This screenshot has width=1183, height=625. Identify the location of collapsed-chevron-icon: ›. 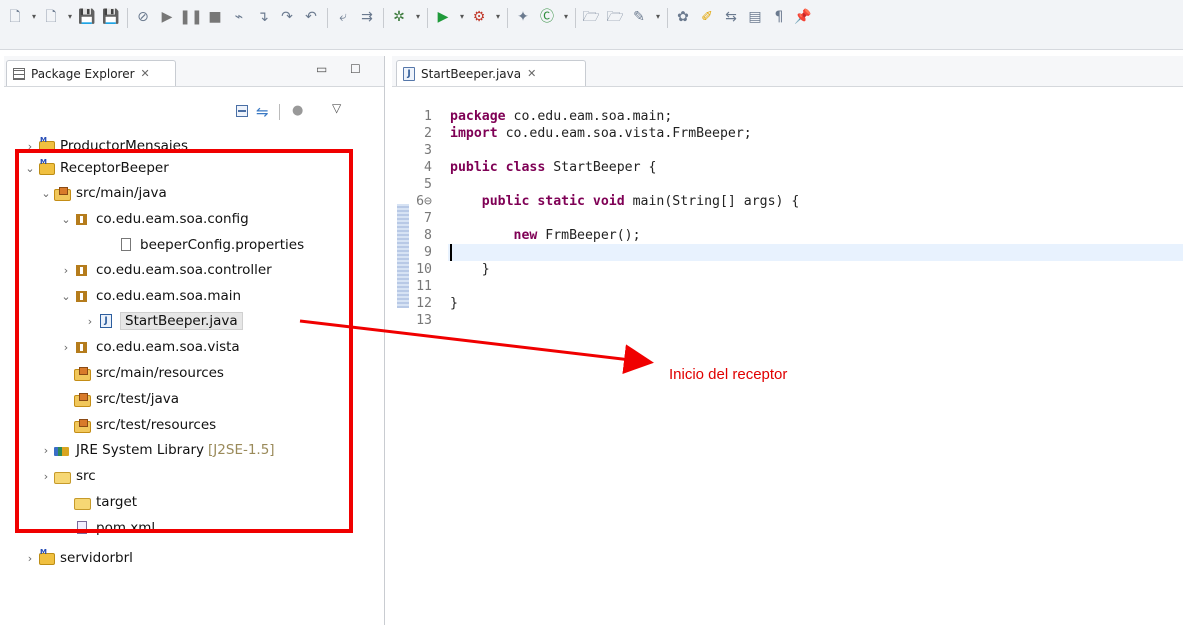
(30, 558).